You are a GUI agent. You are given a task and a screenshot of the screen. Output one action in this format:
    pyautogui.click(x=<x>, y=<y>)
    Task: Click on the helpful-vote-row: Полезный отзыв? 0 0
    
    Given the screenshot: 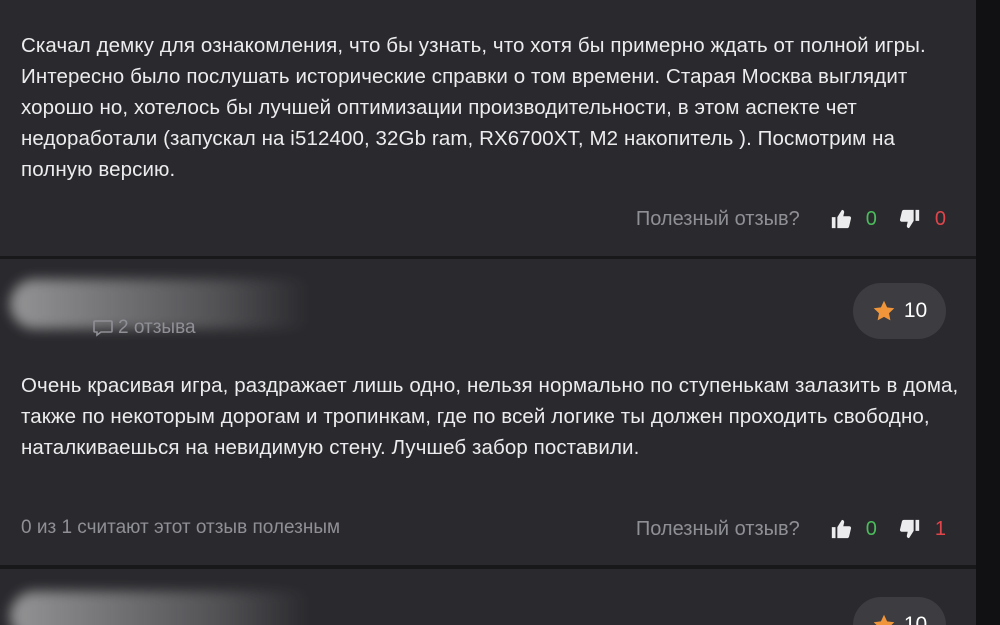 What is the action you would take?
    pyautogui.click(x=791, y=219)
    